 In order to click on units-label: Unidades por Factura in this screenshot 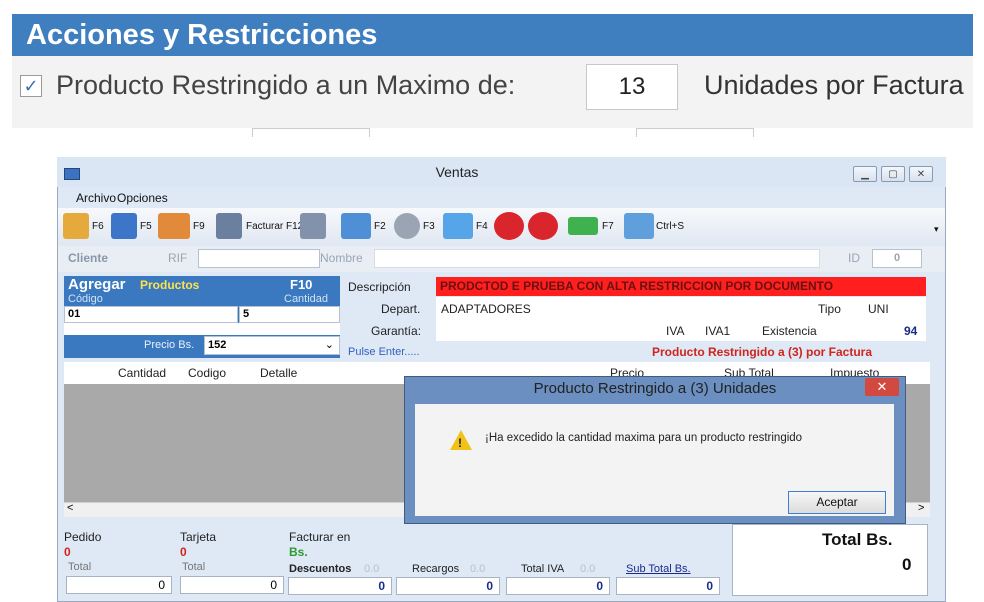, I will do `click(834, 85)`.